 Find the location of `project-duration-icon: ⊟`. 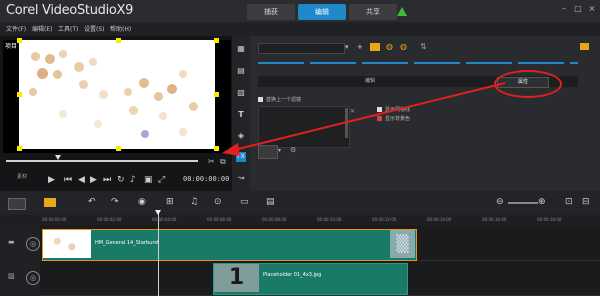

project-duration-icon: ⊟ is located at coordinates (586, 202).